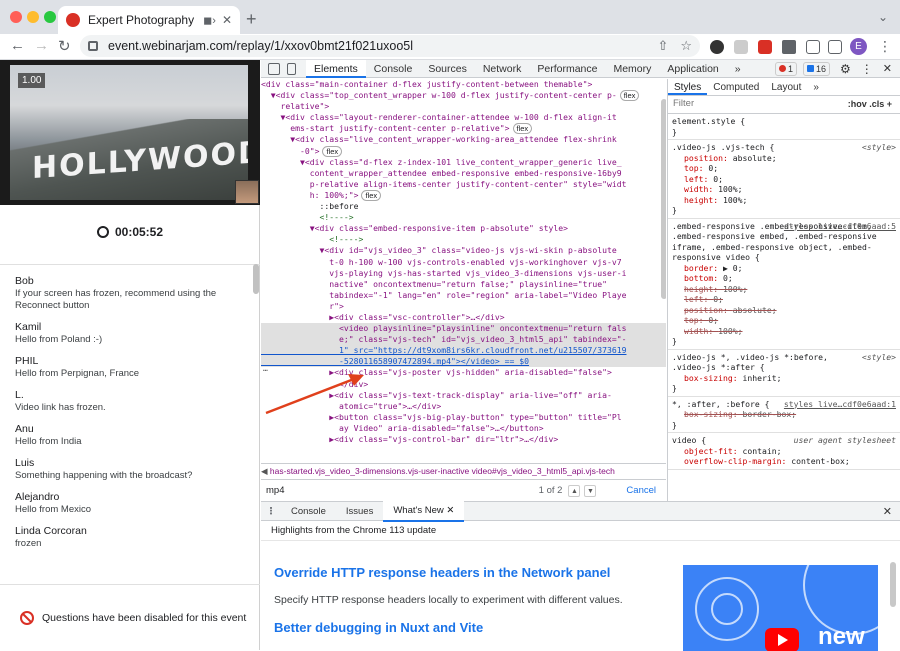 The image size is (900, 651). I want to click on tab-memory: Memory, so click(632, 69).